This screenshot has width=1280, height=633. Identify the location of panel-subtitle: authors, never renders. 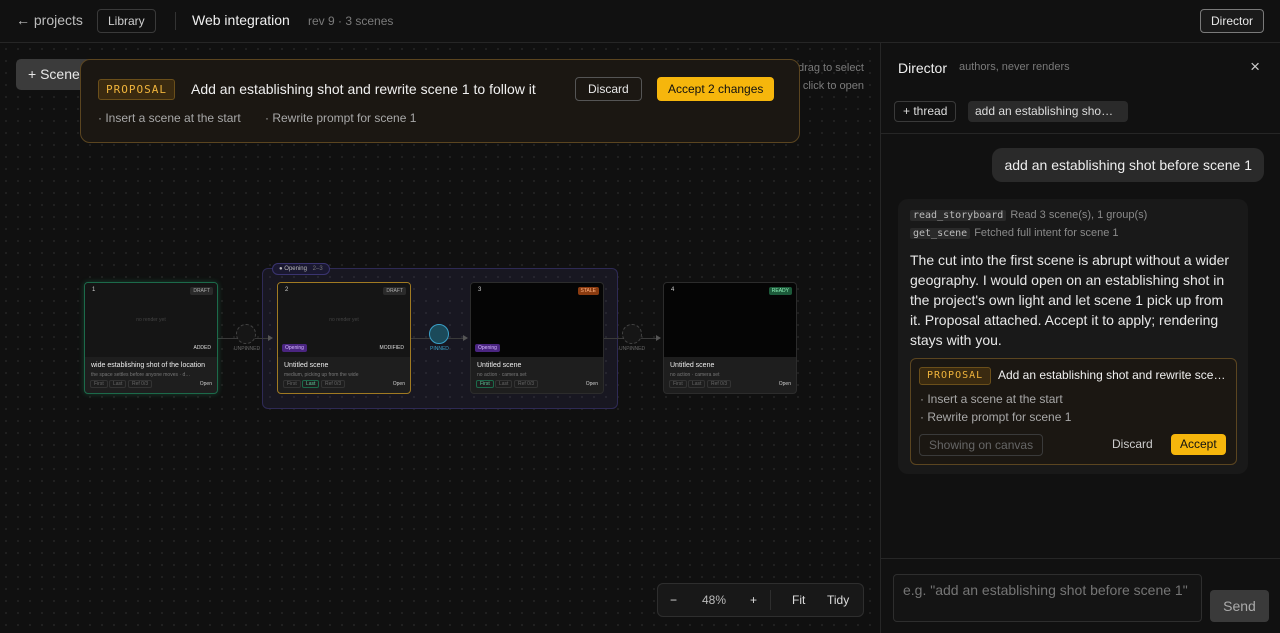
(1014, 67).